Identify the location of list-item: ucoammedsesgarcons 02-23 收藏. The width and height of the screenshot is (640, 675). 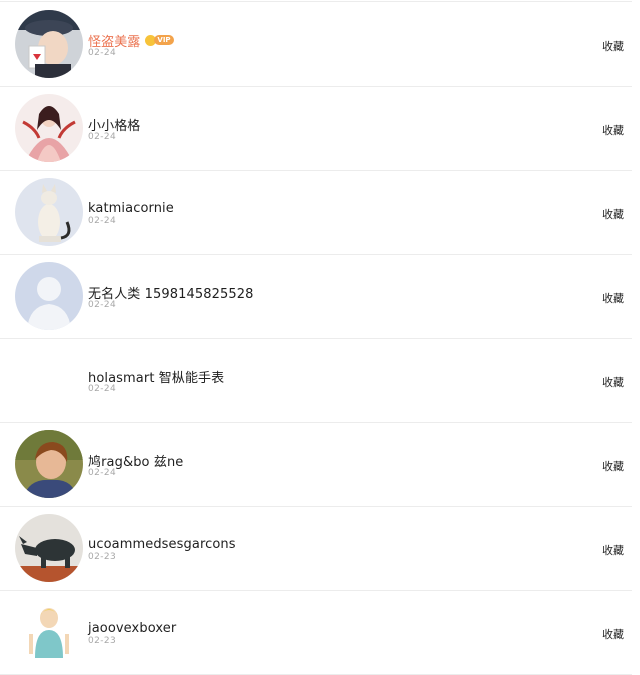
(316, 548).